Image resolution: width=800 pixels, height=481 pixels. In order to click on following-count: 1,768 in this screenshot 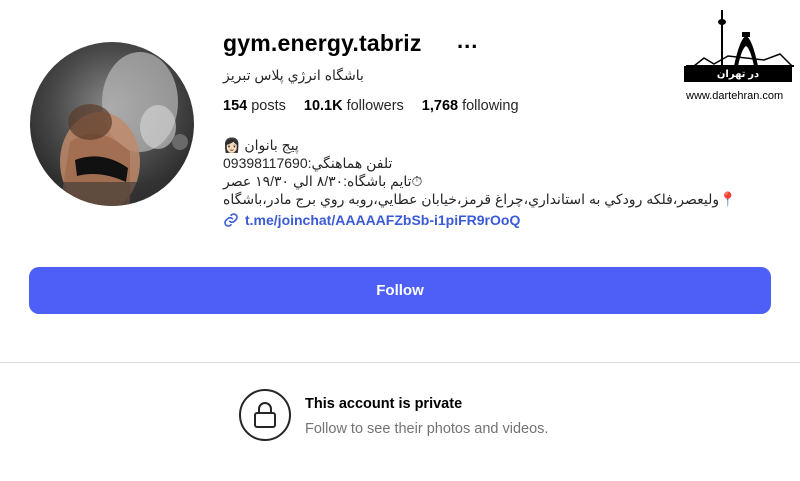, I will do `click(440, 106)`.